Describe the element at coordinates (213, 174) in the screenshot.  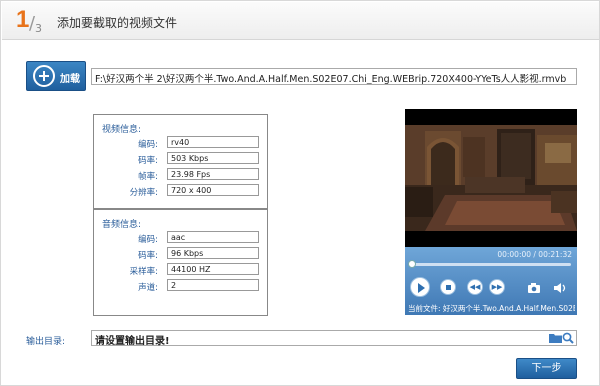
I see `video-framerate-field: 23.98 Fps` at that location.